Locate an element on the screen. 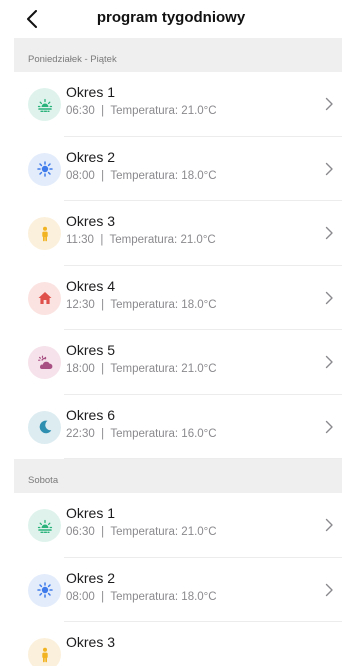 This screenshot has height=666, width=342. period-time: 12:30 is located at coordinates (80, 304).